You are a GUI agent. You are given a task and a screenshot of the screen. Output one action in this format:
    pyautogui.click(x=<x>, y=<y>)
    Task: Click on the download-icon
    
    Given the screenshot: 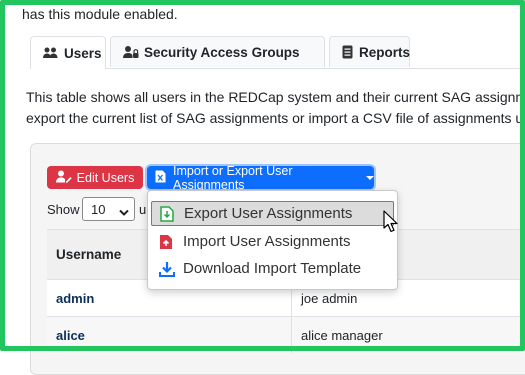 What is the action you would take?
    pyautogui.click(x=167, y=269)
    